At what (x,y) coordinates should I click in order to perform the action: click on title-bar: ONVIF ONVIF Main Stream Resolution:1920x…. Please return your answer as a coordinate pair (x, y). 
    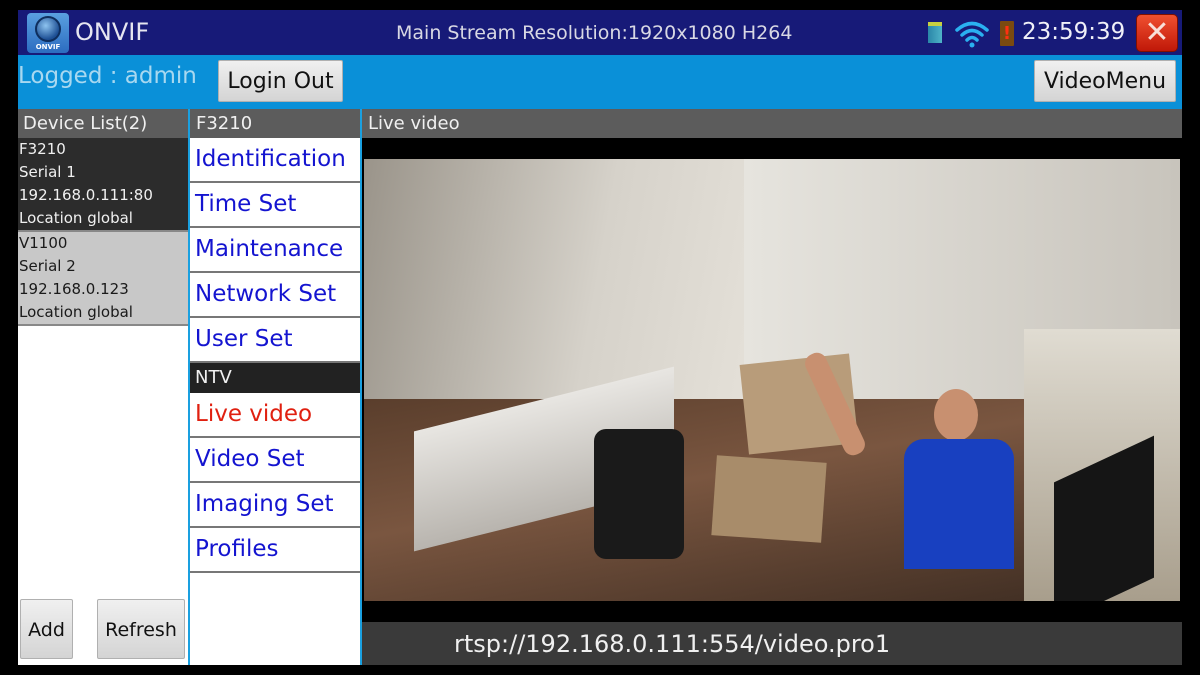
    Looking at the image, I should click on (600, 32).